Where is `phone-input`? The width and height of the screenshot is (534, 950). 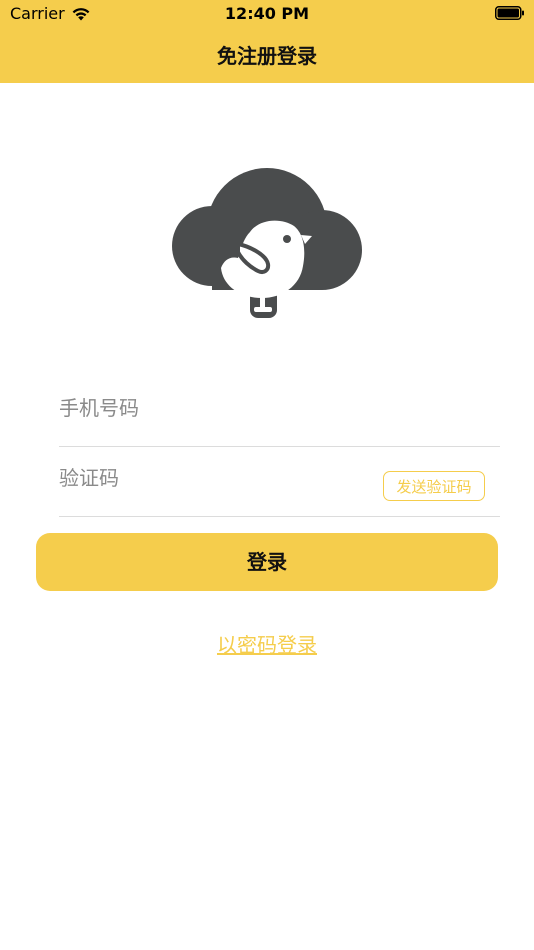 phone-input is located at coordinates (209, 408).